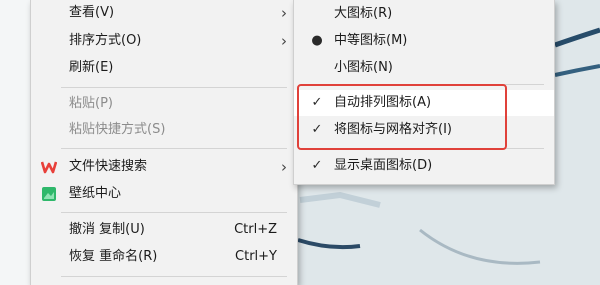 The width and height of the screenshot is (600, 285). What do you see at coordinates (91, 67) in the screenshot?
I see `menu-item-label: 刷新(E)` at bounding box center [91, 67].